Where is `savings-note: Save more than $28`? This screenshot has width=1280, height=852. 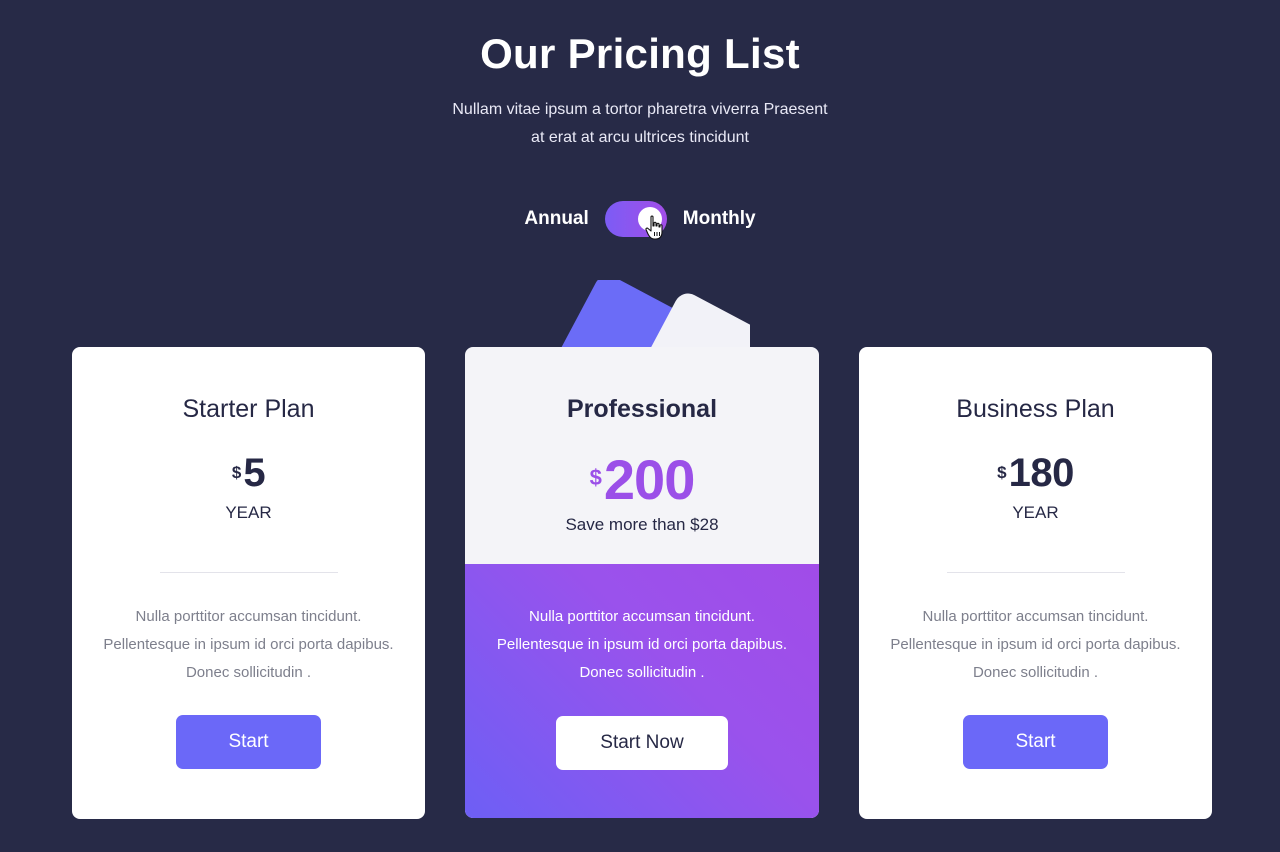
savings-note: Save more than $28 is located at coordinates (642, 524).